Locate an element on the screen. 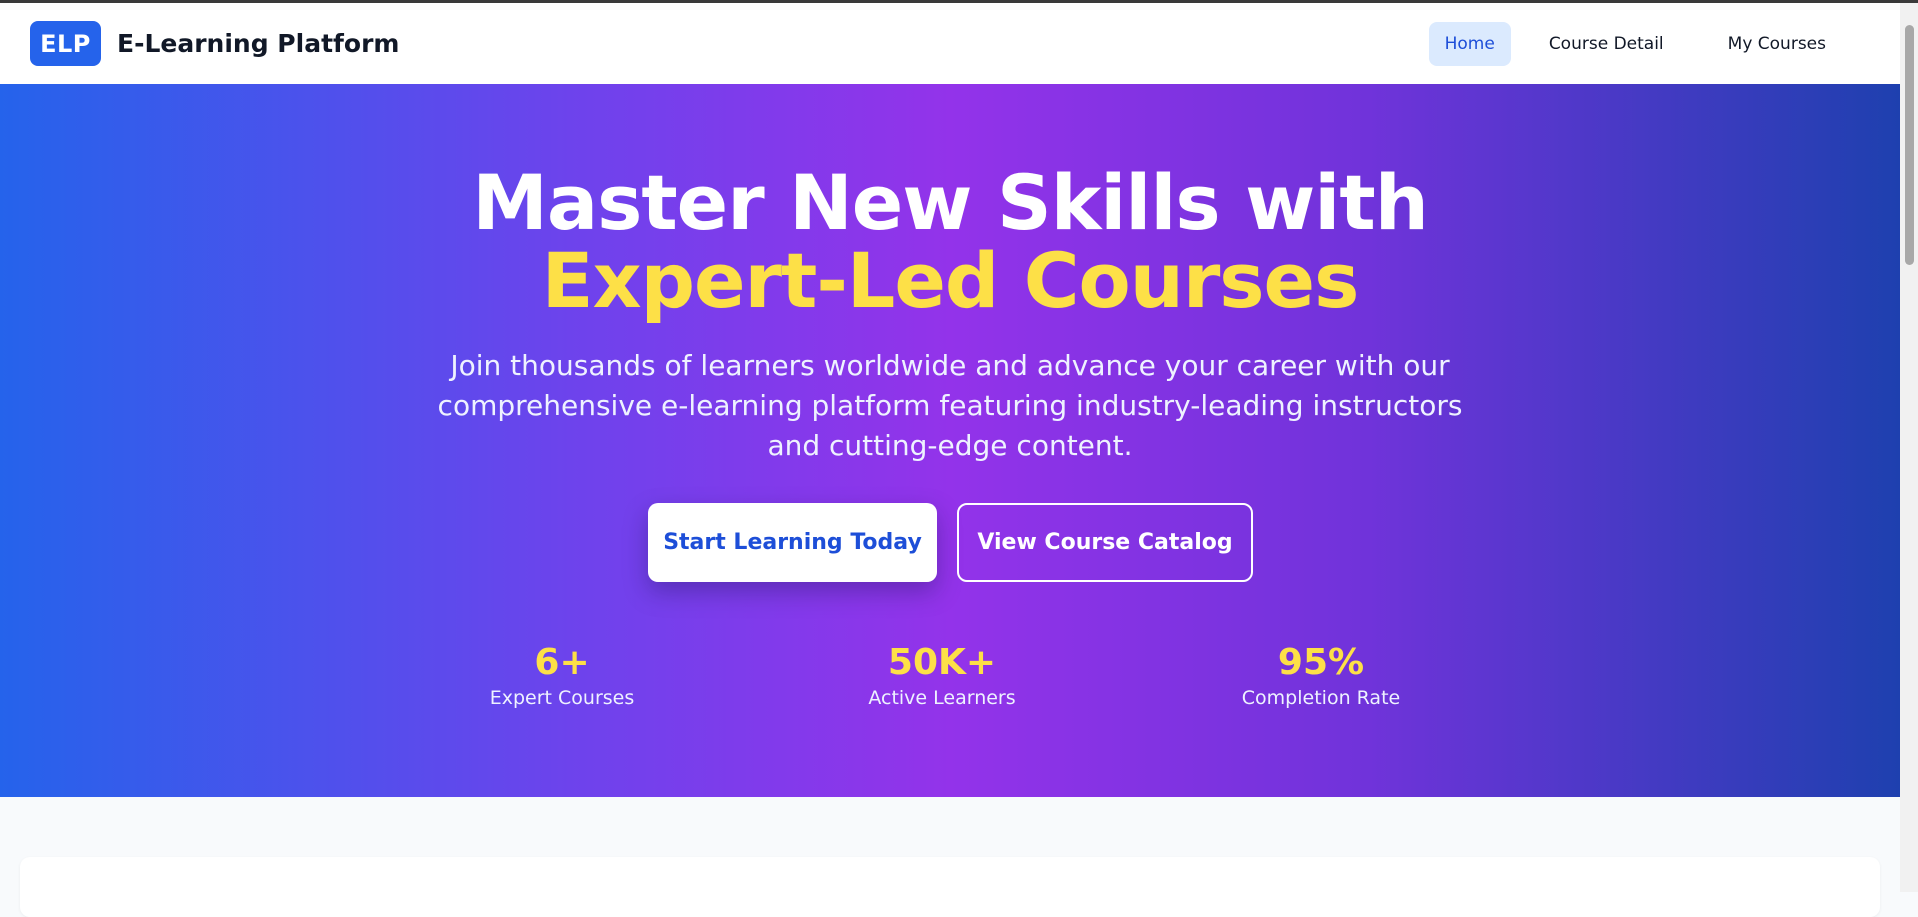 Image resolution: width=1918 pixels, height=917 pixels. hero-title-line1: Master New Skills with is located at coordinates (950, 202).